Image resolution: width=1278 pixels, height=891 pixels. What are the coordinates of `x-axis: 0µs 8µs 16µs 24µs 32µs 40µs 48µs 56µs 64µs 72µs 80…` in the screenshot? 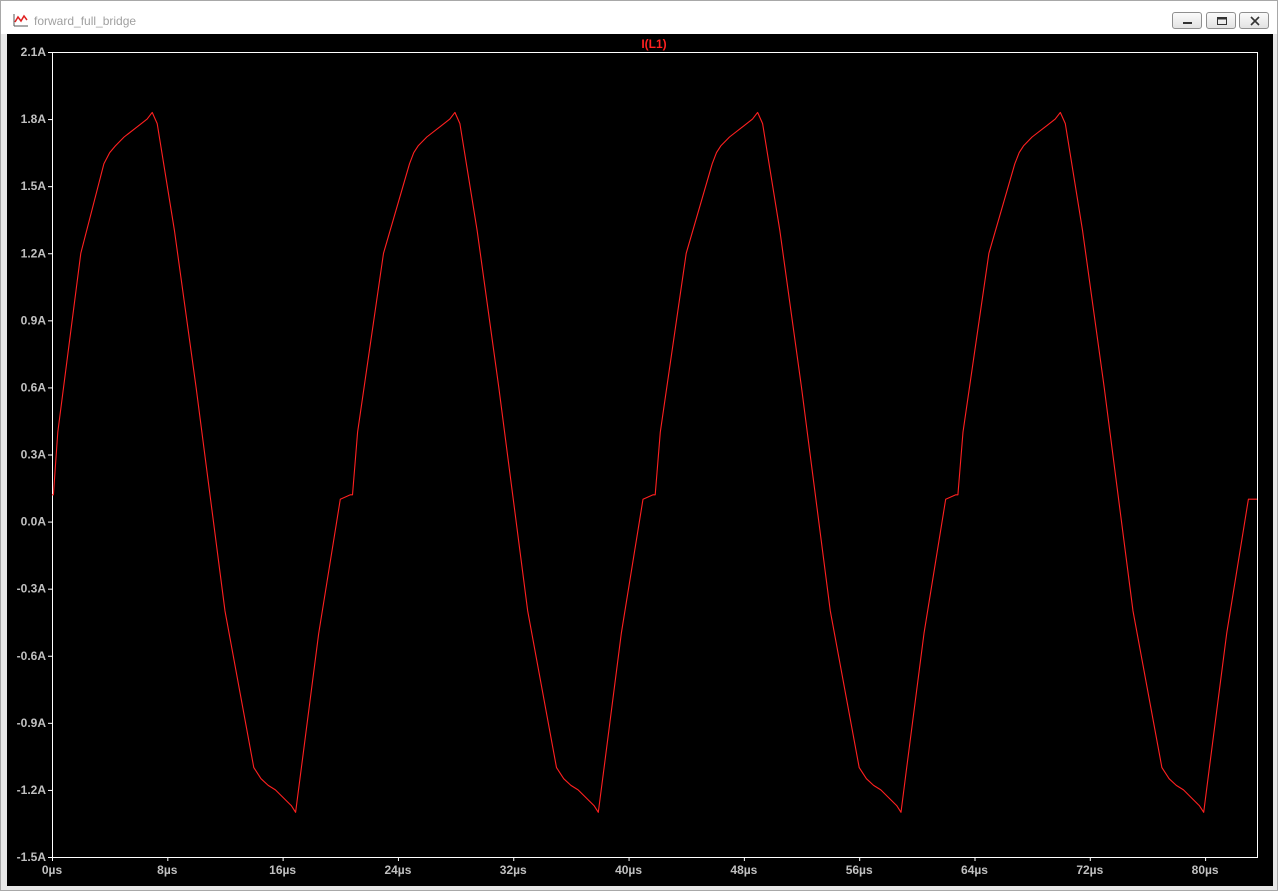 It's located at (630, 867).